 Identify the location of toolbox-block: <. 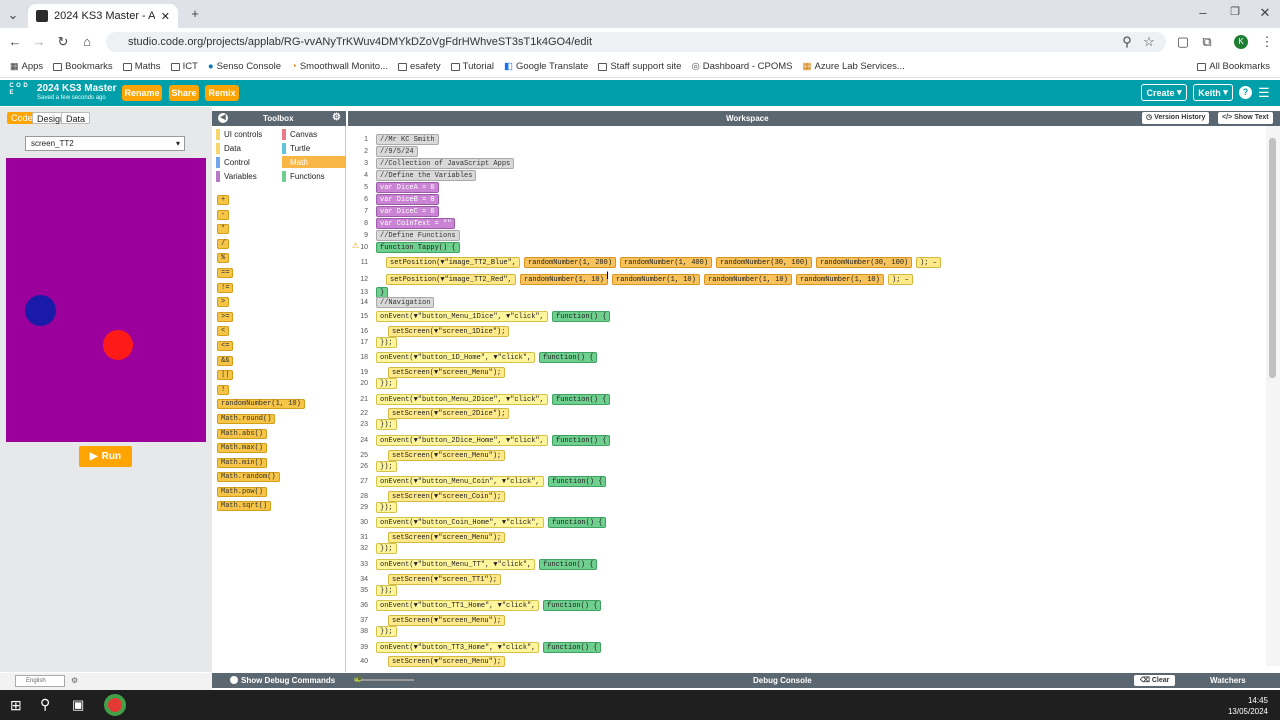
(223, 331).